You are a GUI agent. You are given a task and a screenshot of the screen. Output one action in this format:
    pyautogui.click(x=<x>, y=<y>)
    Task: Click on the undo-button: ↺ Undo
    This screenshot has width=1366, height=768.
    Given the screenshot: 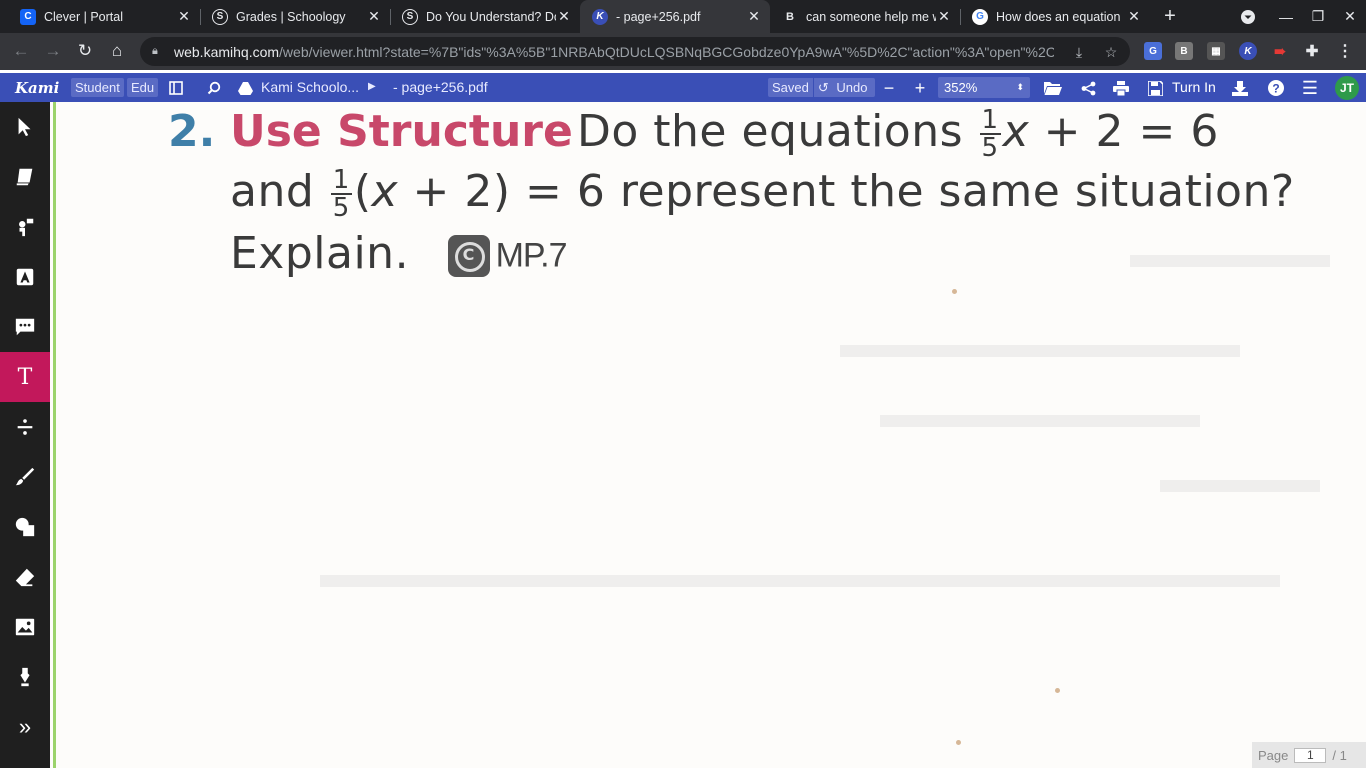 What is the action you would take?
    pyautogui.click(x=845, y=87)
    